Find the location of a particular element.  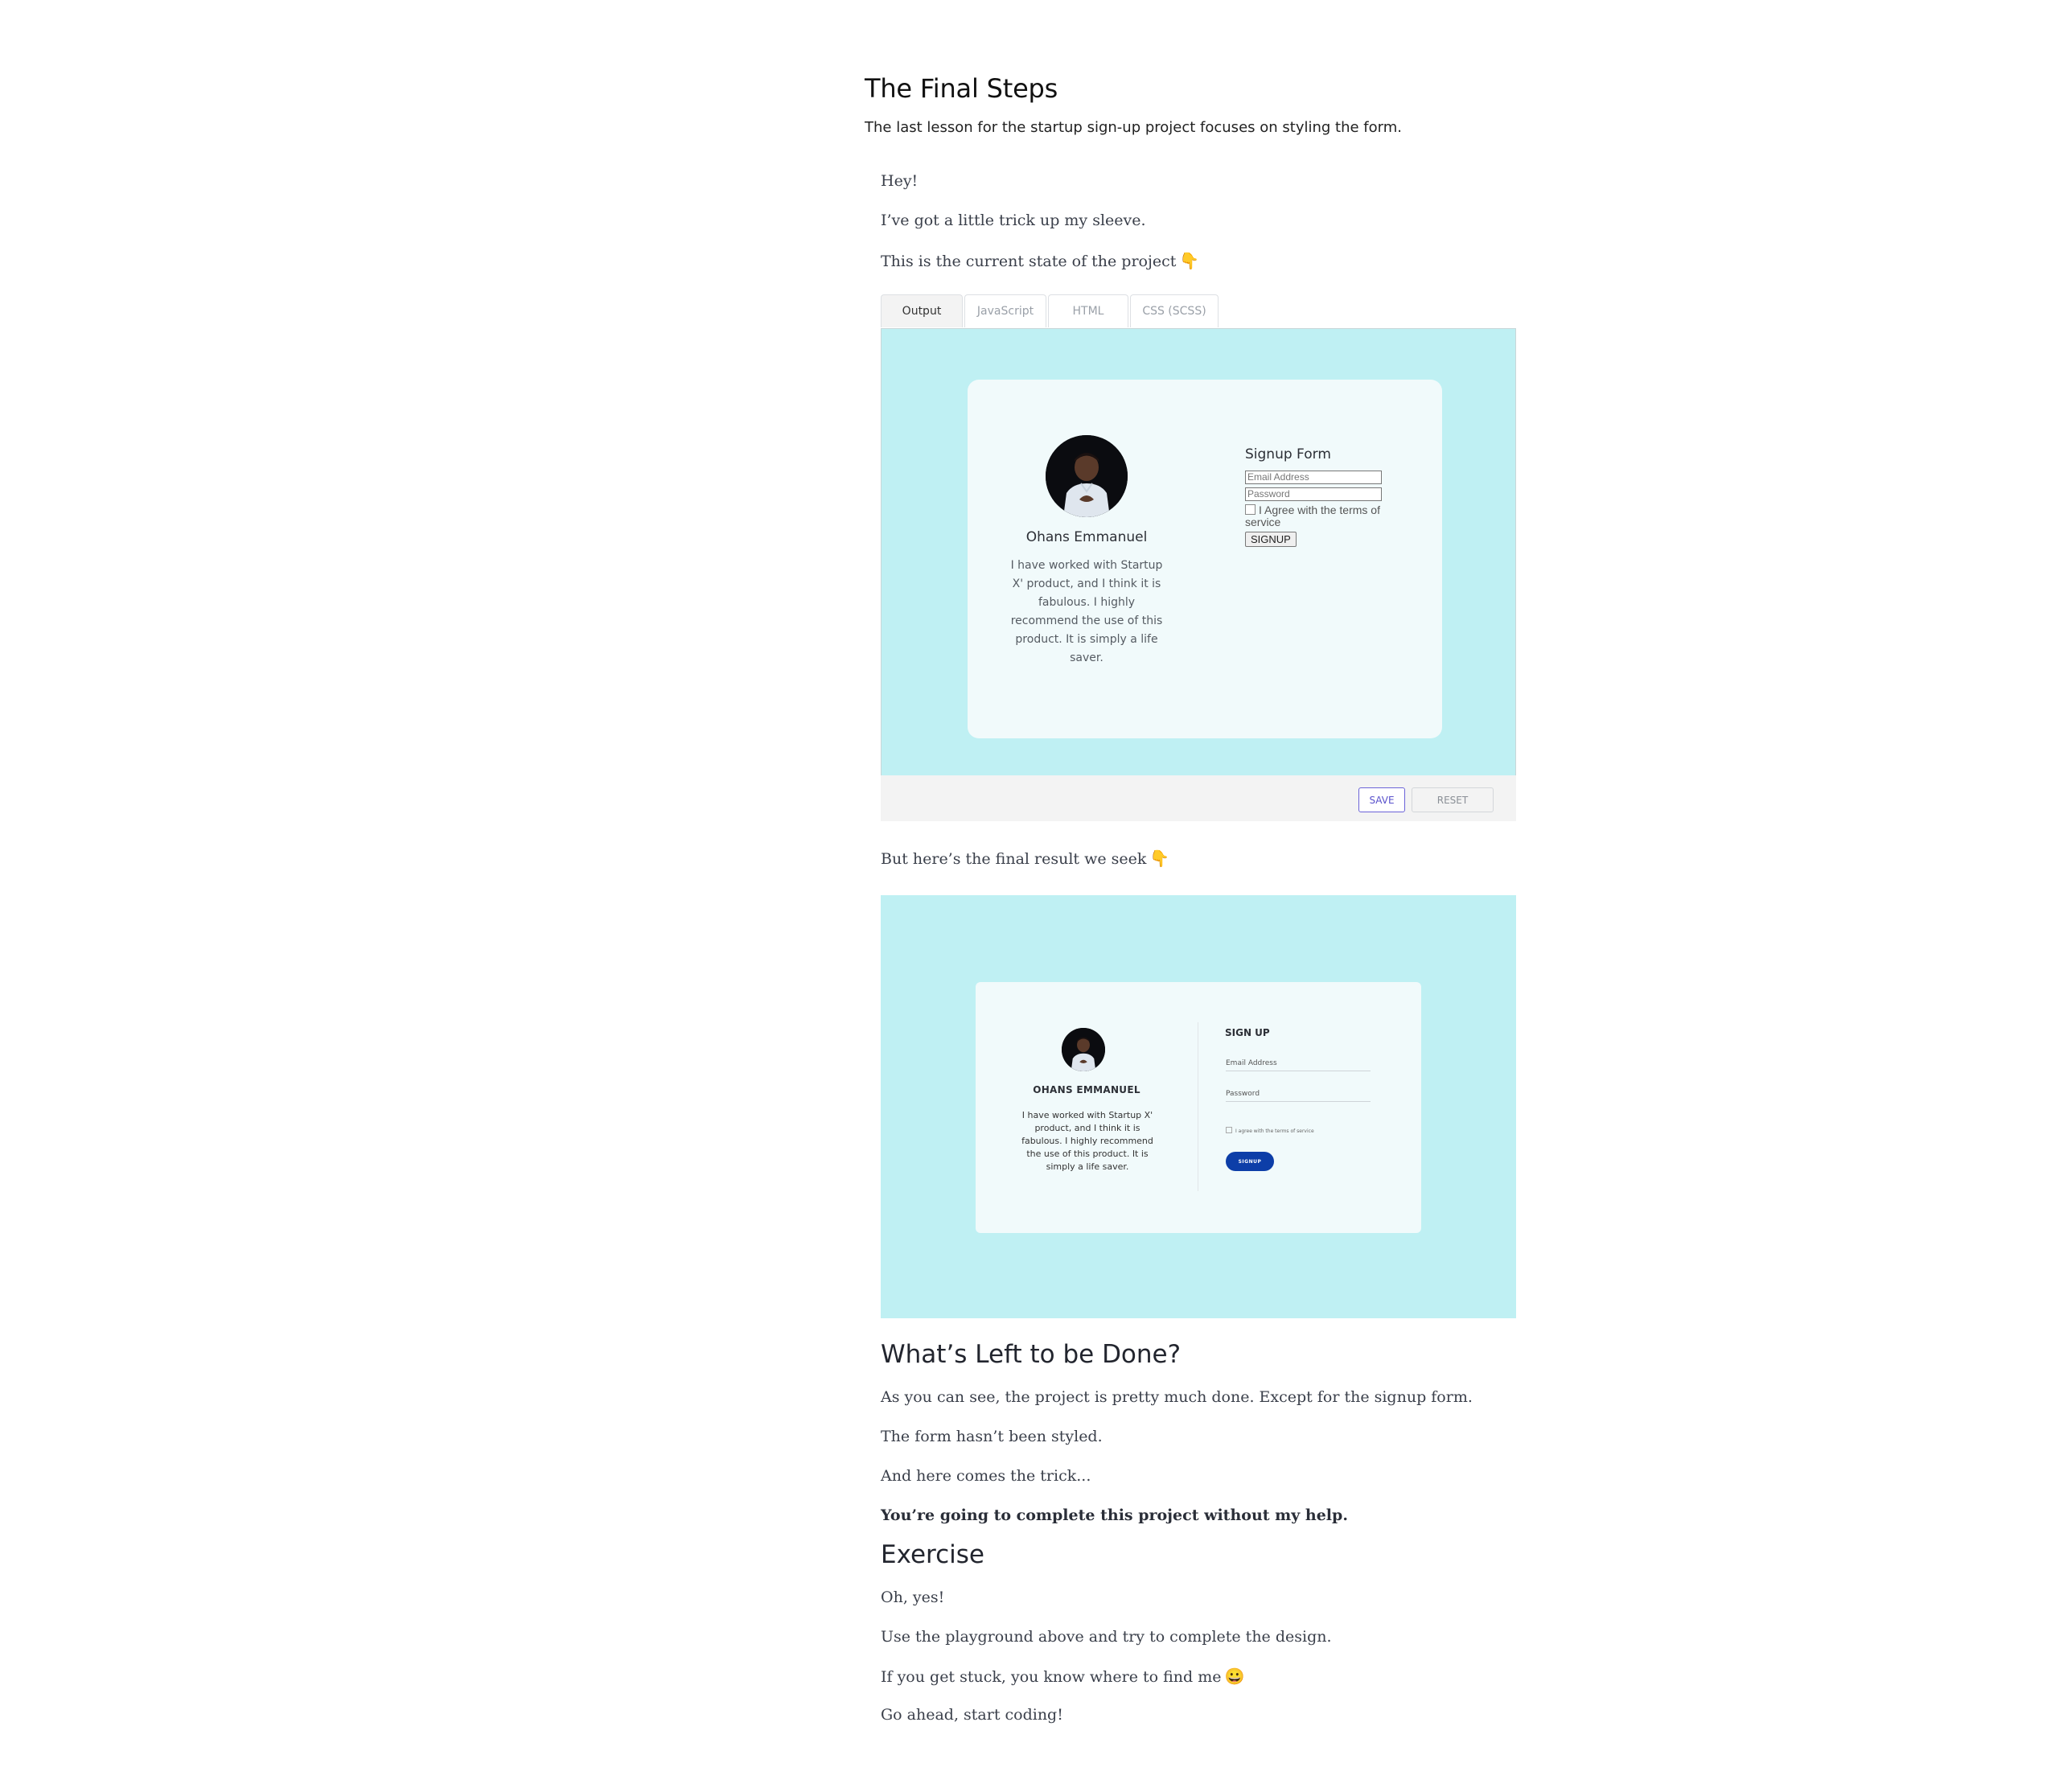

tab-output: Output is located at coordinates (922, 310).